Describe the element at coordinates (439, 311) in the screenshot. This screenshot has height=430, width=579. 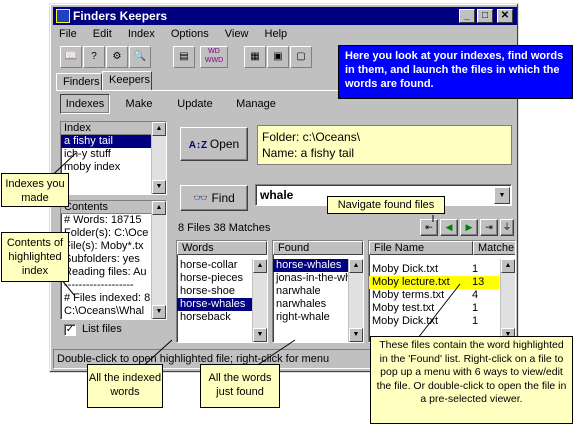
I see `callout-line` at that location.